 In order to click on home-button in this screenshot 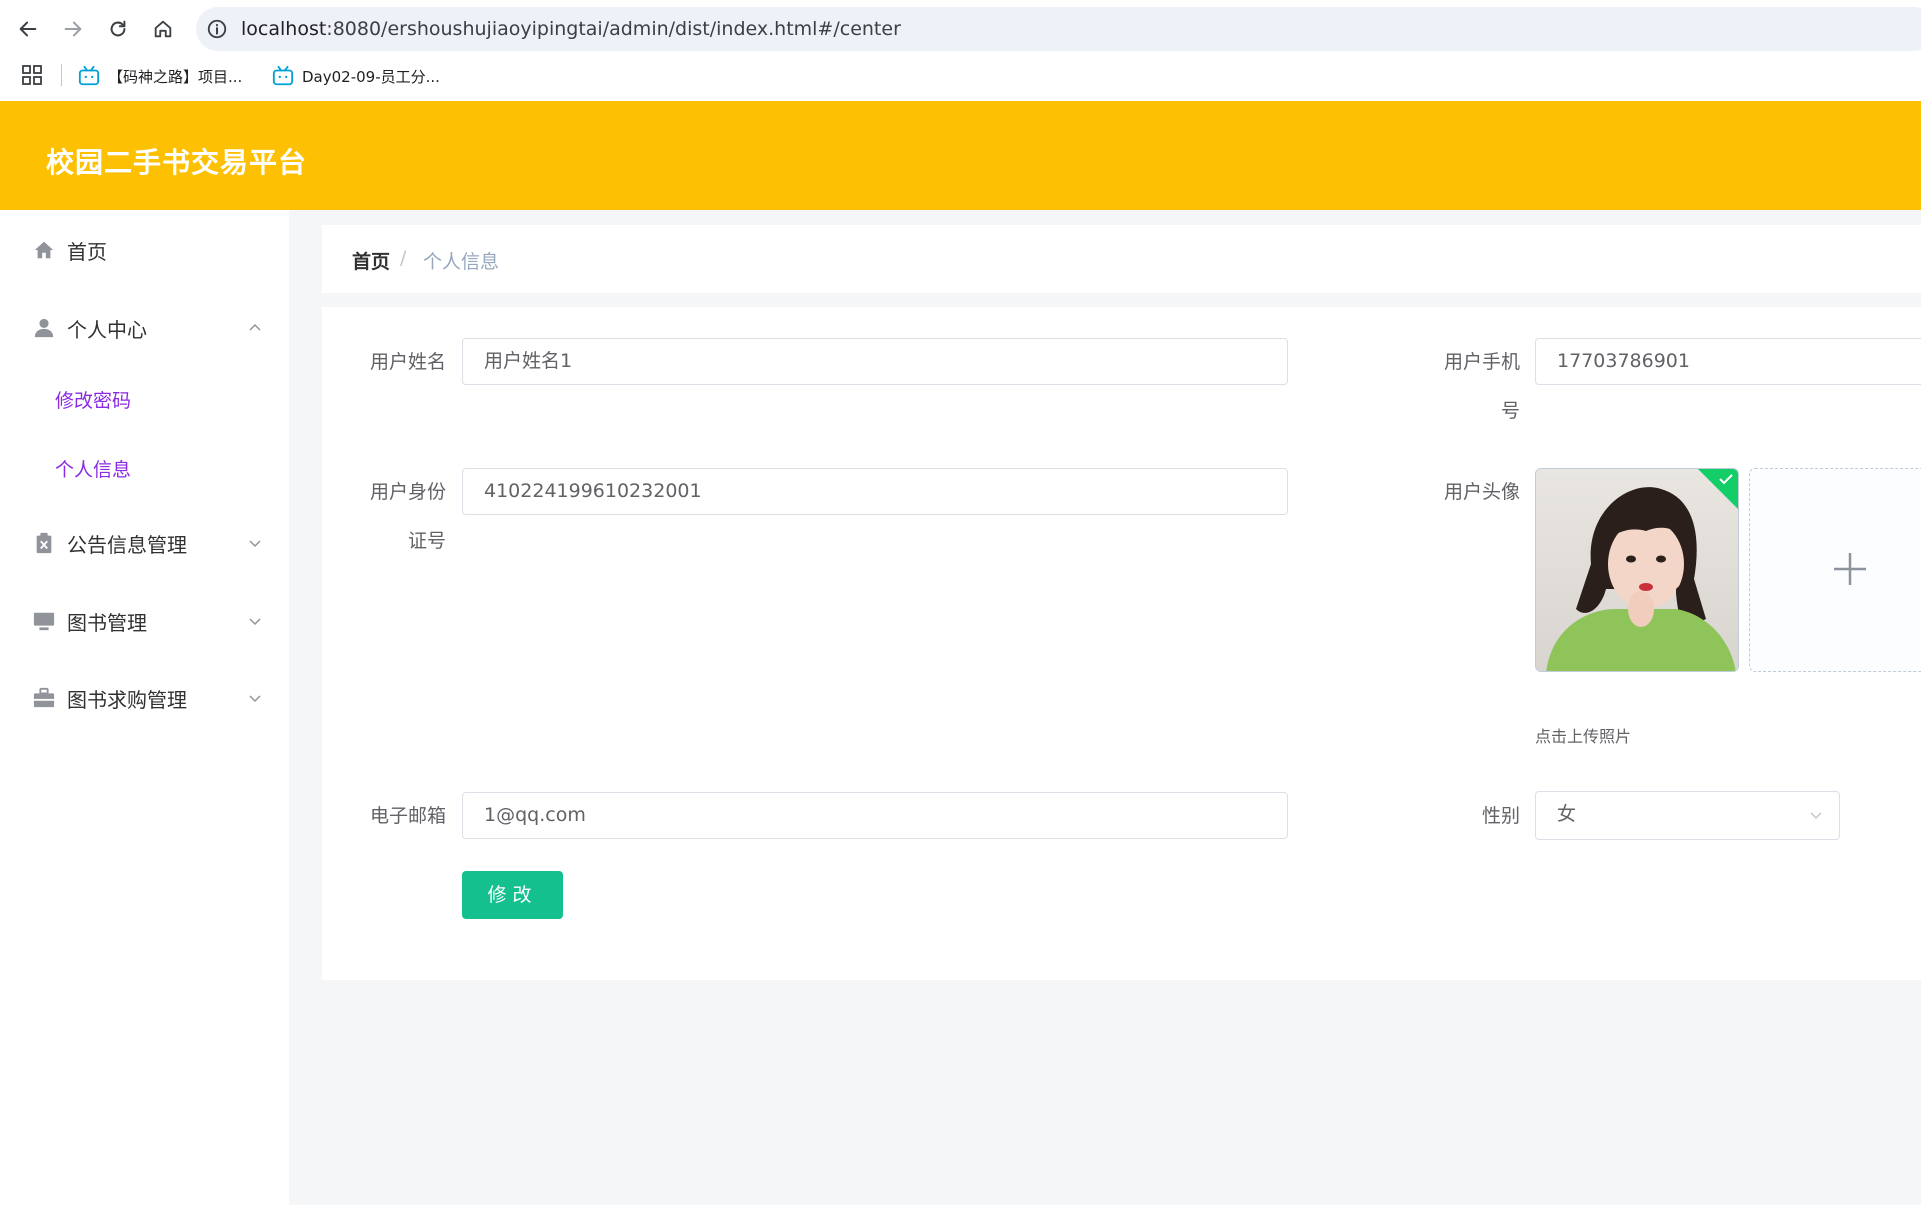, I will do `click(163, 29)`.